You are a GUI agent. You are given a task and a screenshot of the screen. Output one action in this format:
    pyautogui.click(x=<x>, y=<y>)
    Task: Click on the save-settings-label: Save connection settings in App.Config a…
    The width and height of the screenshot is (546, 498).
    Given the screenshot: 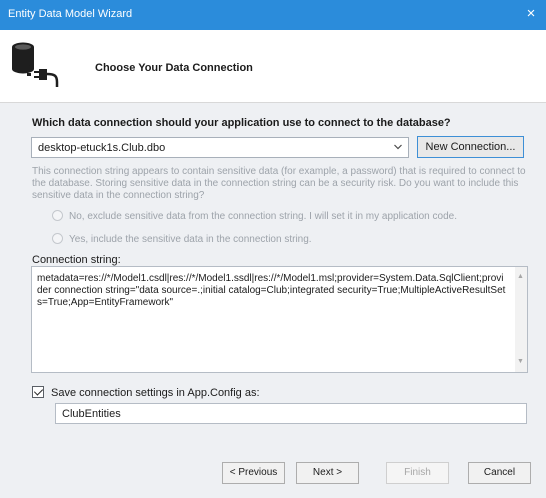 What is the action you would take?
    pyautogui.click(x=155, y=393)
    